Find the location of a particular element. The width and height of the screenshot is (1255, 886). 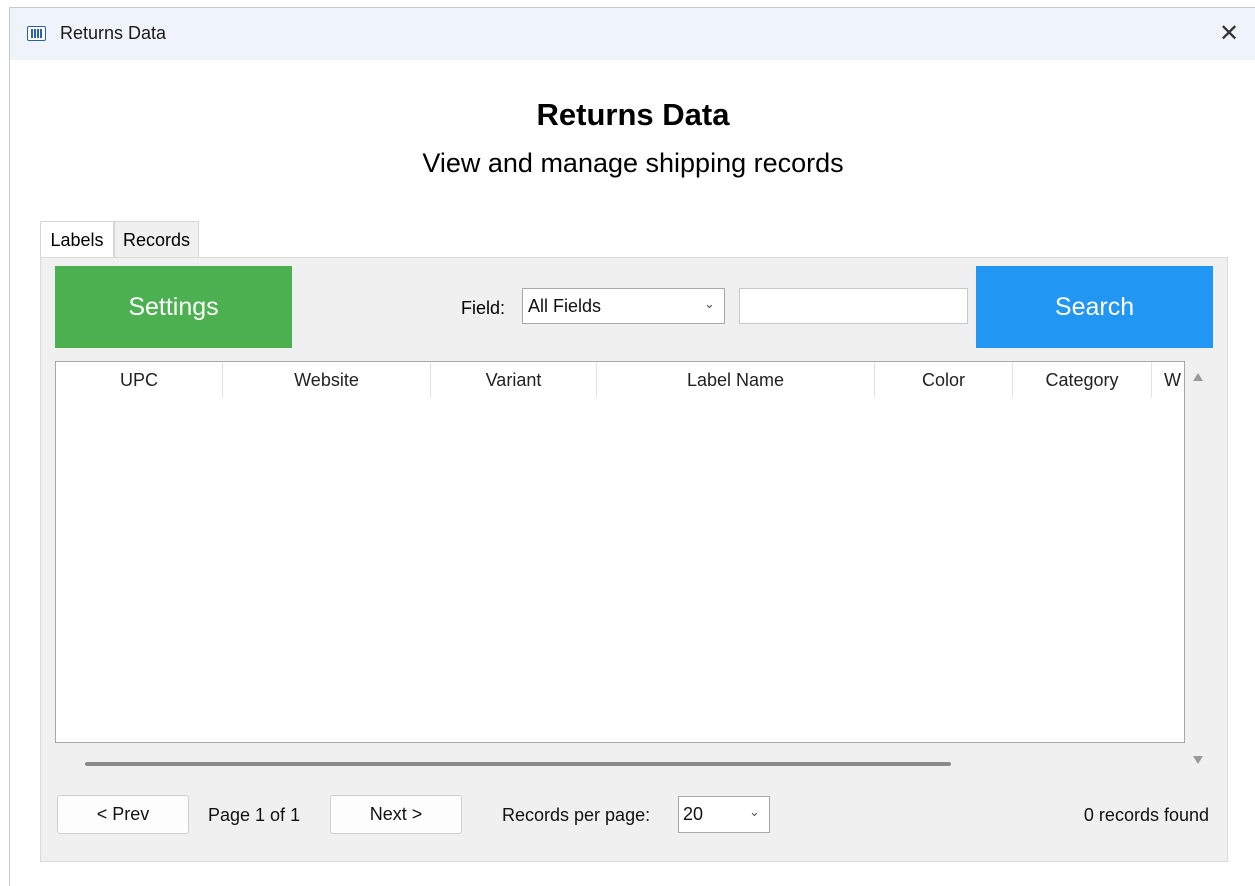

column-header-color: Color is located at coordinates (944, 380).